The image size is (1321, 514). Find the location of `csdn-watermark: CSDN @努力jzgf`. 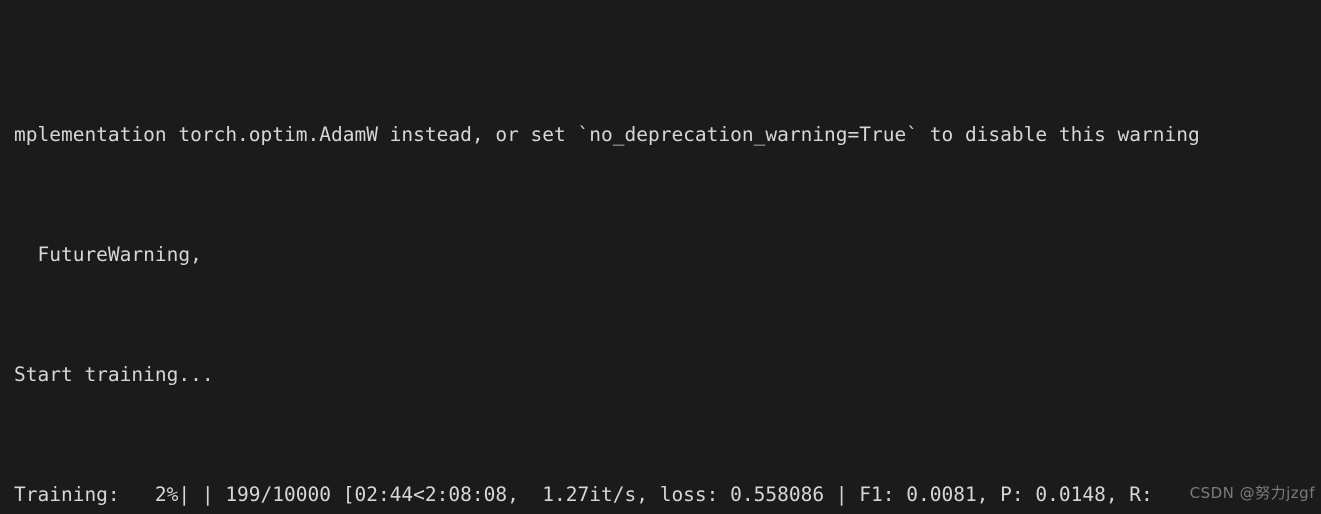

csdn-watermark: CSDN @努力jzgf is located at coordinates (1252, 493).